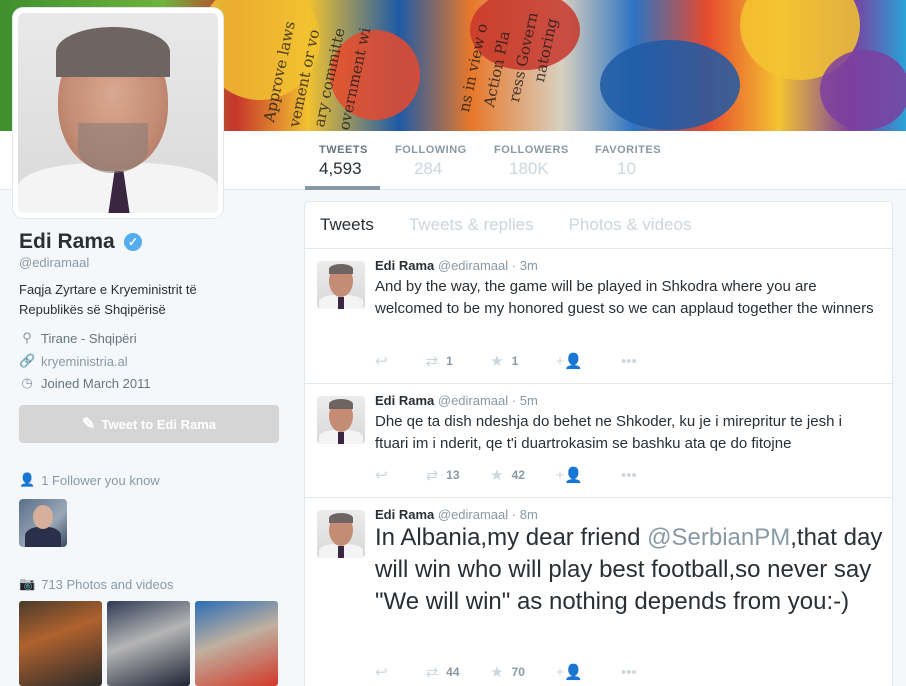 This screenshot has height=686, width=906. What do you see at coordinates (507, 361) in the screenshot?
I see `favorite-button: ★ 1` at bounding box center [507, 361].